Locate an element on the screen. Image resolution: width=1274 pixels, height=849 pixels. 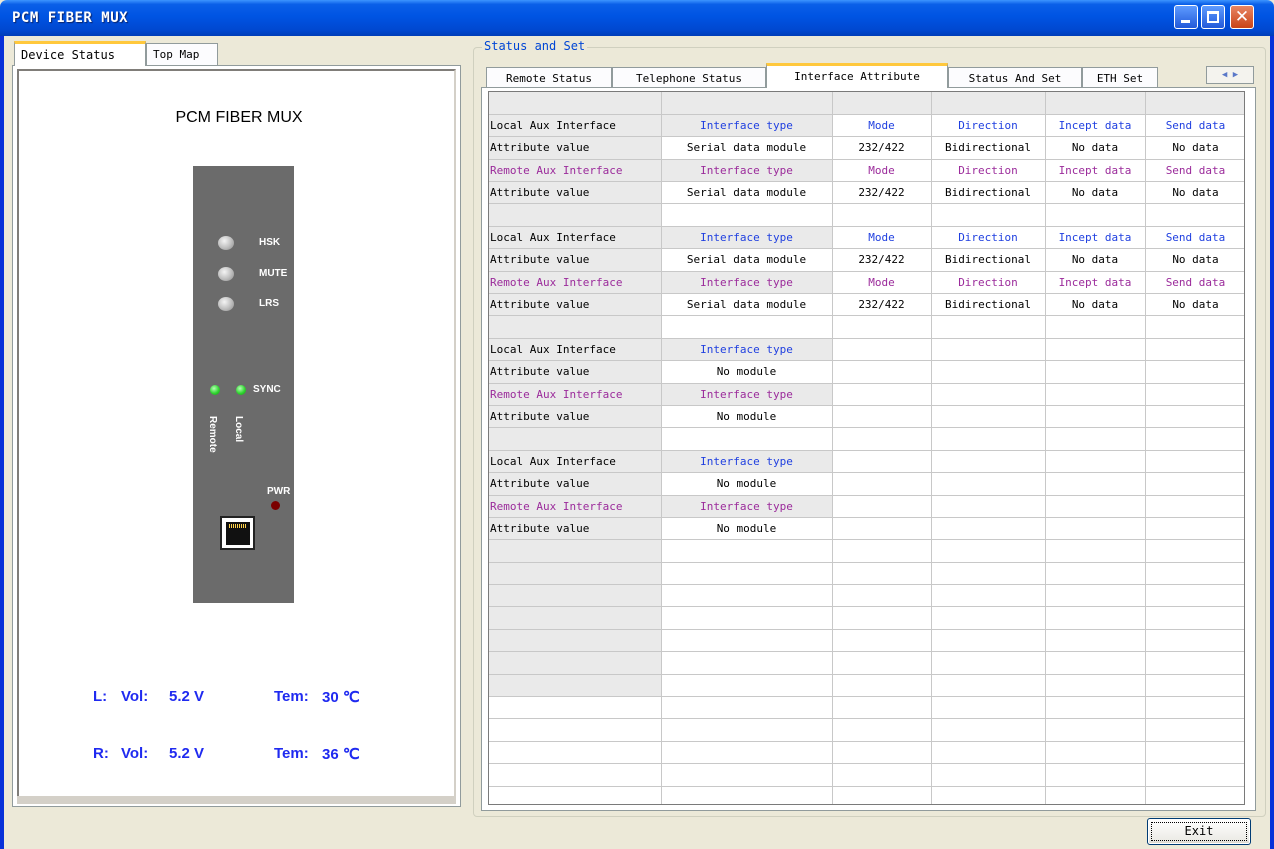
tab-telephone-status: Telephone Status is located at coordinates (689, 77).